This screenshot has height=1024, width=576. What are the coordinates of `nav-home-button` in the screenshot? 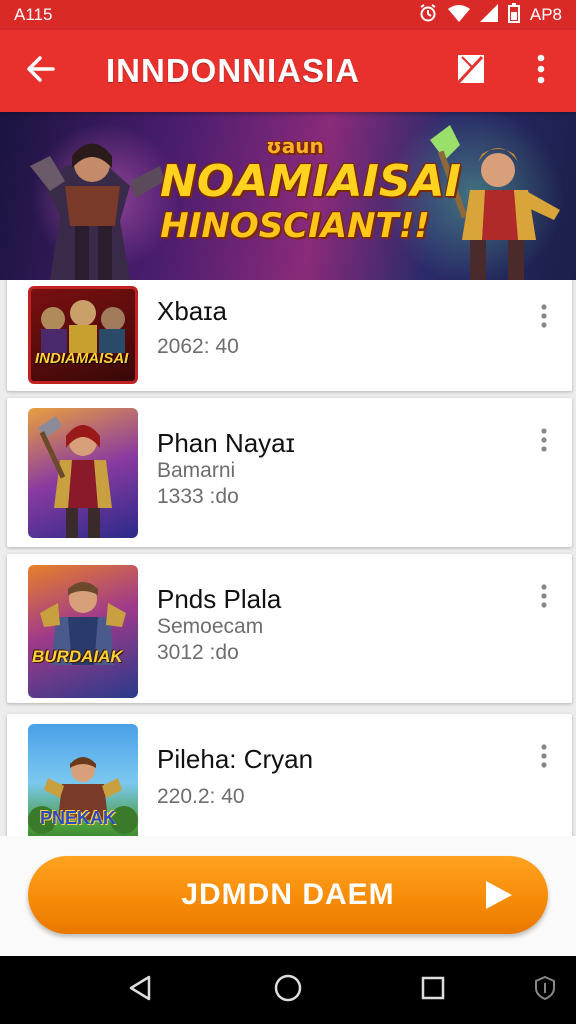 It's located at (288, 990).